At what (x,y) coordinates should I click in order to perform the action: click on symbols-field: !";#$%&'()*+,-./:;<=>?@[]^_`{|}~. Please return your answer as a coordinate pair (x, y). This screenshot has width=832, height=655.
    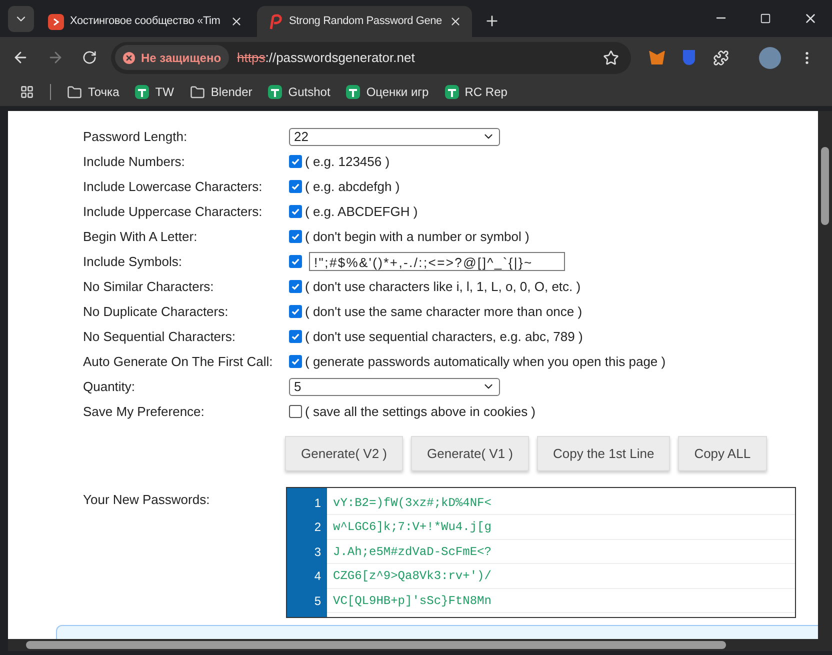
    Looking at the image, I should click on (437, 261).